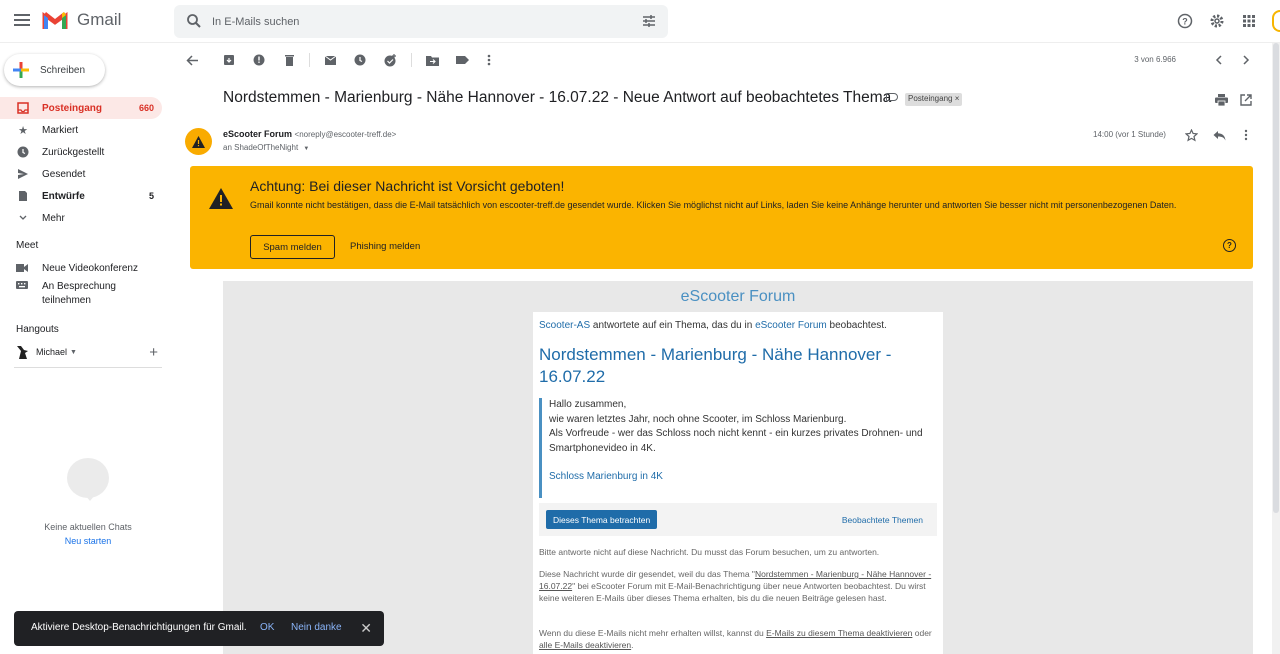  What do you see at coordinates (564, 325) in the screenshot?
I see `author-link: Scooter-AS` at bounding box center [564, 325].